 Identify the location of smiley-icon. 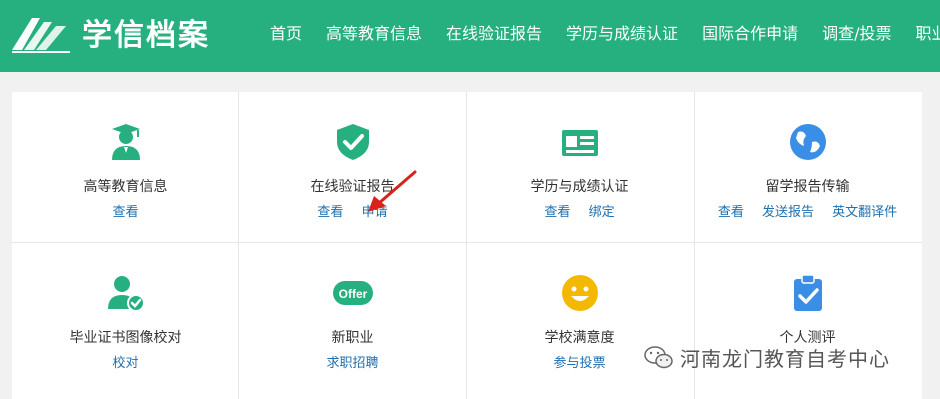
(579, 293).